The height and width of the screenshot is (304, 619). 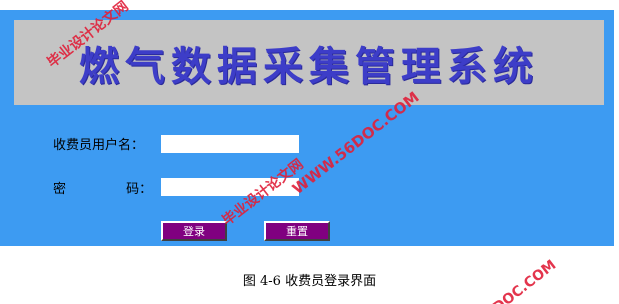 I want to click on app-title: 燃气数据采集管理系统, so click(x=309, y=66).